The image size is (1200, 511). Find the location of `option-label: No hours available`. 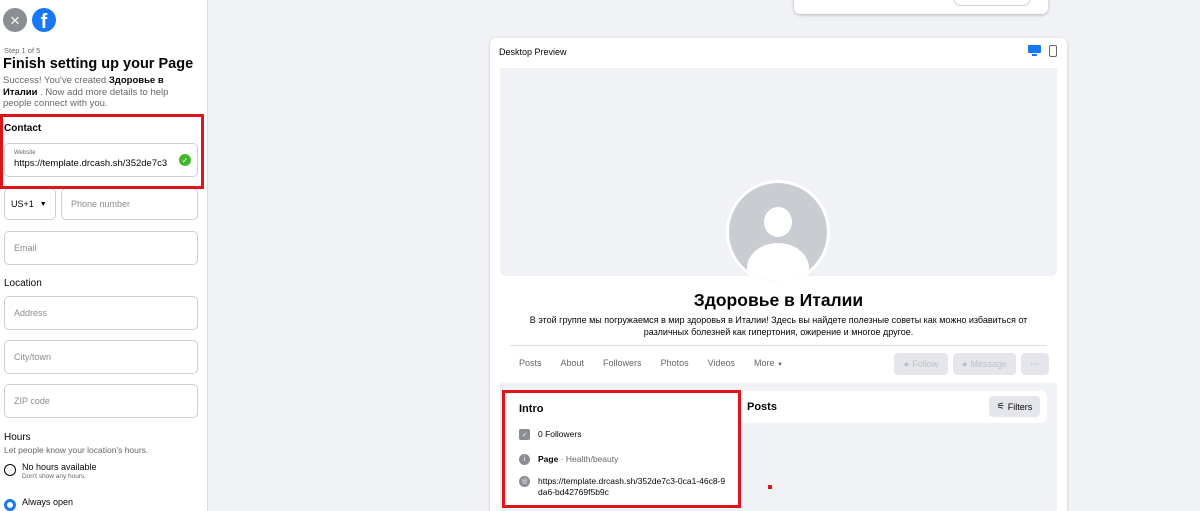

option-label: No hours available is located at coordinates (59, 467).